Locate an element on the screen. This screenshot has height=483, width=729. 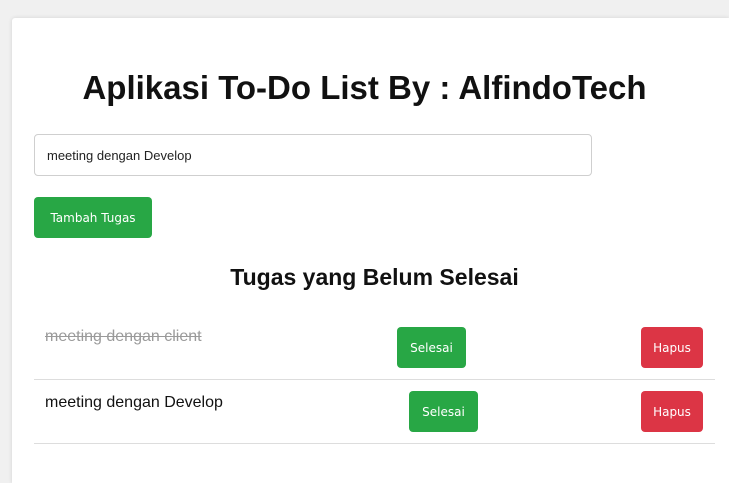
task-input is located at coordinates (313, 155).